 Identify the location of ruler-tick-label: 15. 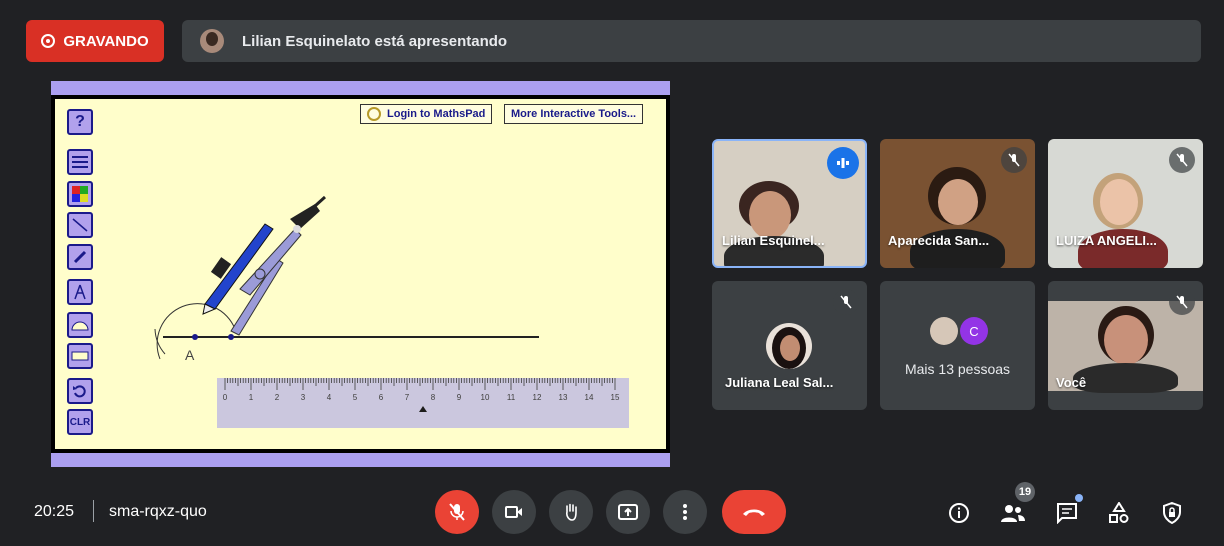
(615, 397).